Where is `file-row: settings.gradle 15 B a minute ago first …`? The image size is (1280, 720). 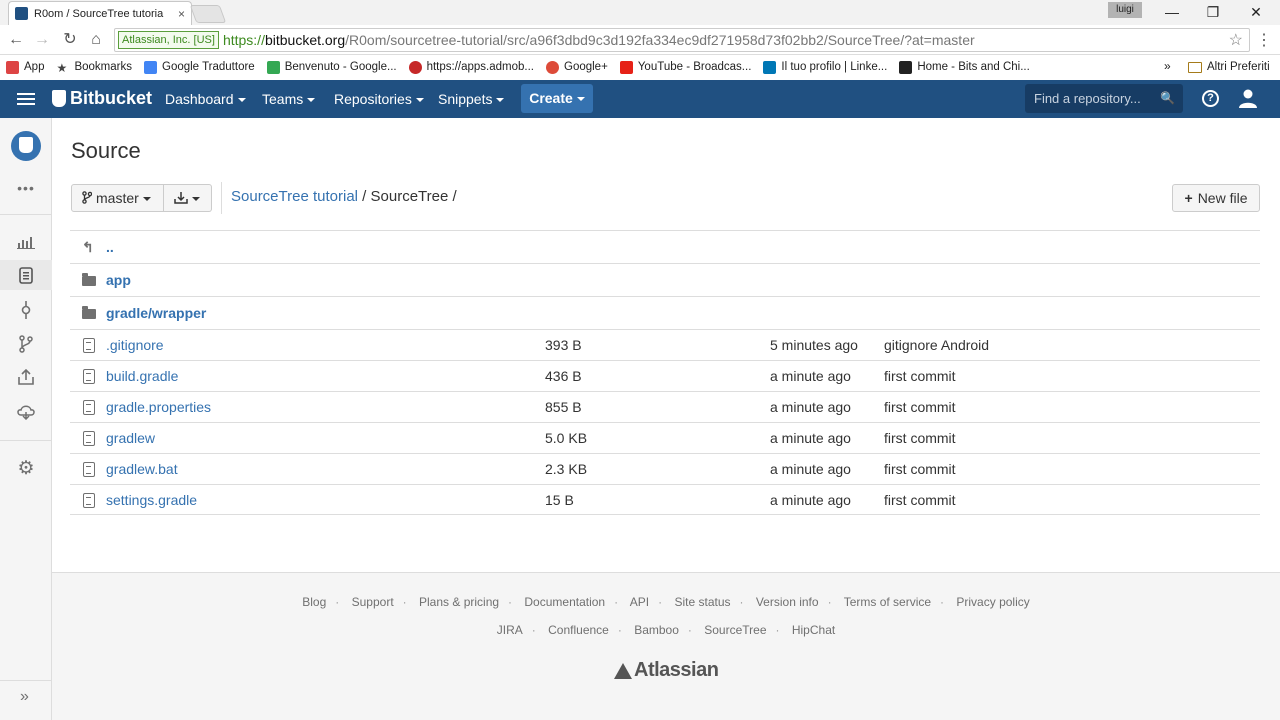 file-row: settings.gradle 15 B a minute ago first … is located at coordinates (665, 499).